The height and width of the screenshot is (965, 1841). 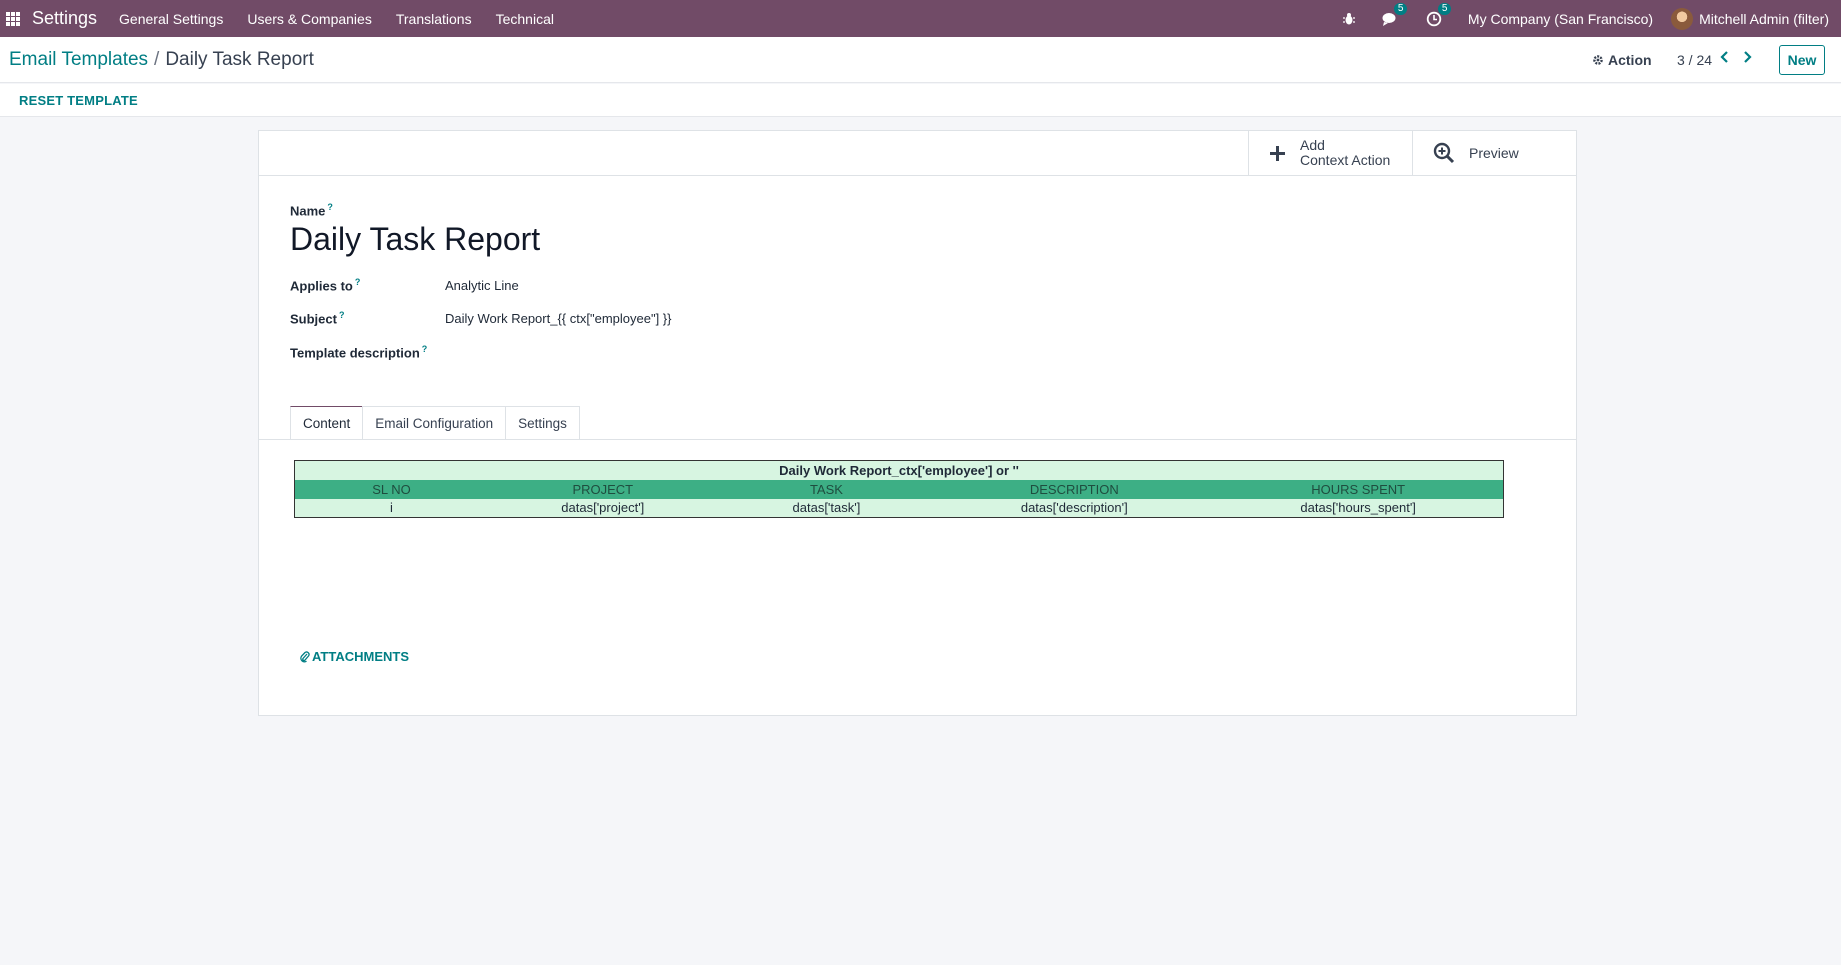 I want to click on gear-icon, so click(x=1598, y=60).